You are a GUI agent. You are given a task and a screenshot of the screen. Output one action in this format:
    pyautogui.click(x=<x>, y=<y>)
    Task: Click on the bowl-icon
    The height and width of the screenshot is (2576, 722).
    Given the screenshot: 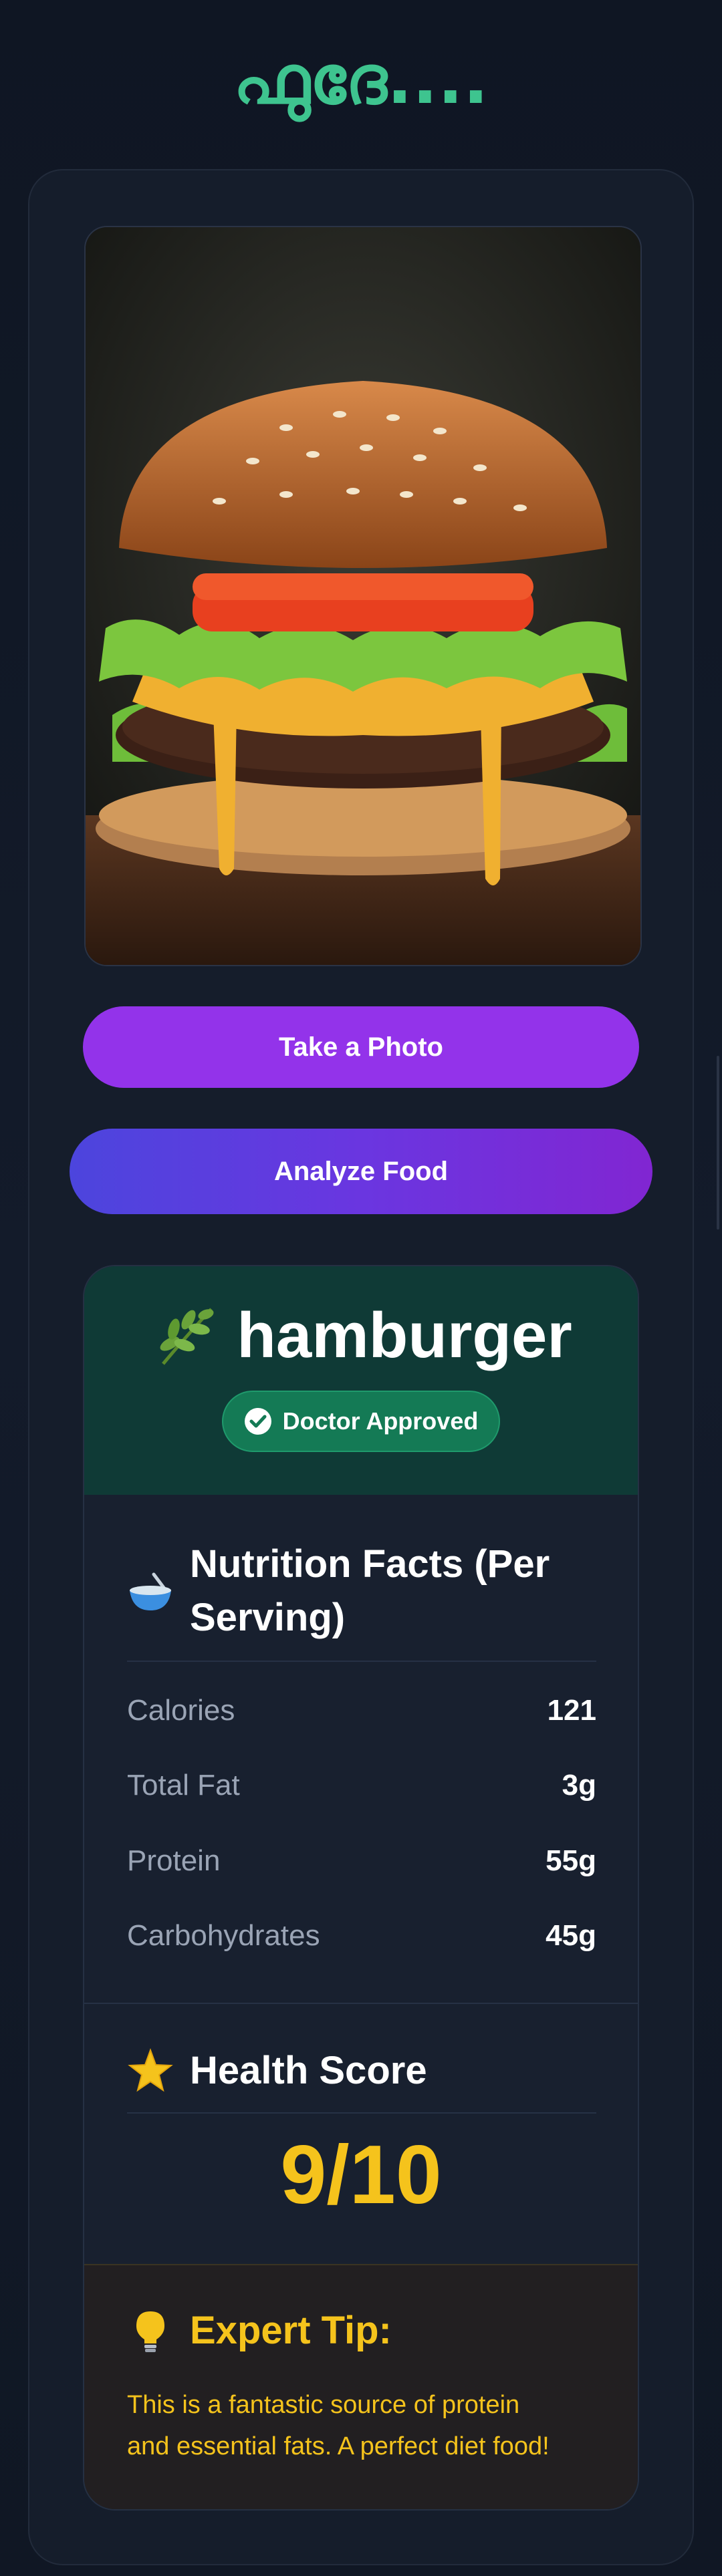 What is the action you would take?
    pyautogui.click(x=150, y=1591)
    